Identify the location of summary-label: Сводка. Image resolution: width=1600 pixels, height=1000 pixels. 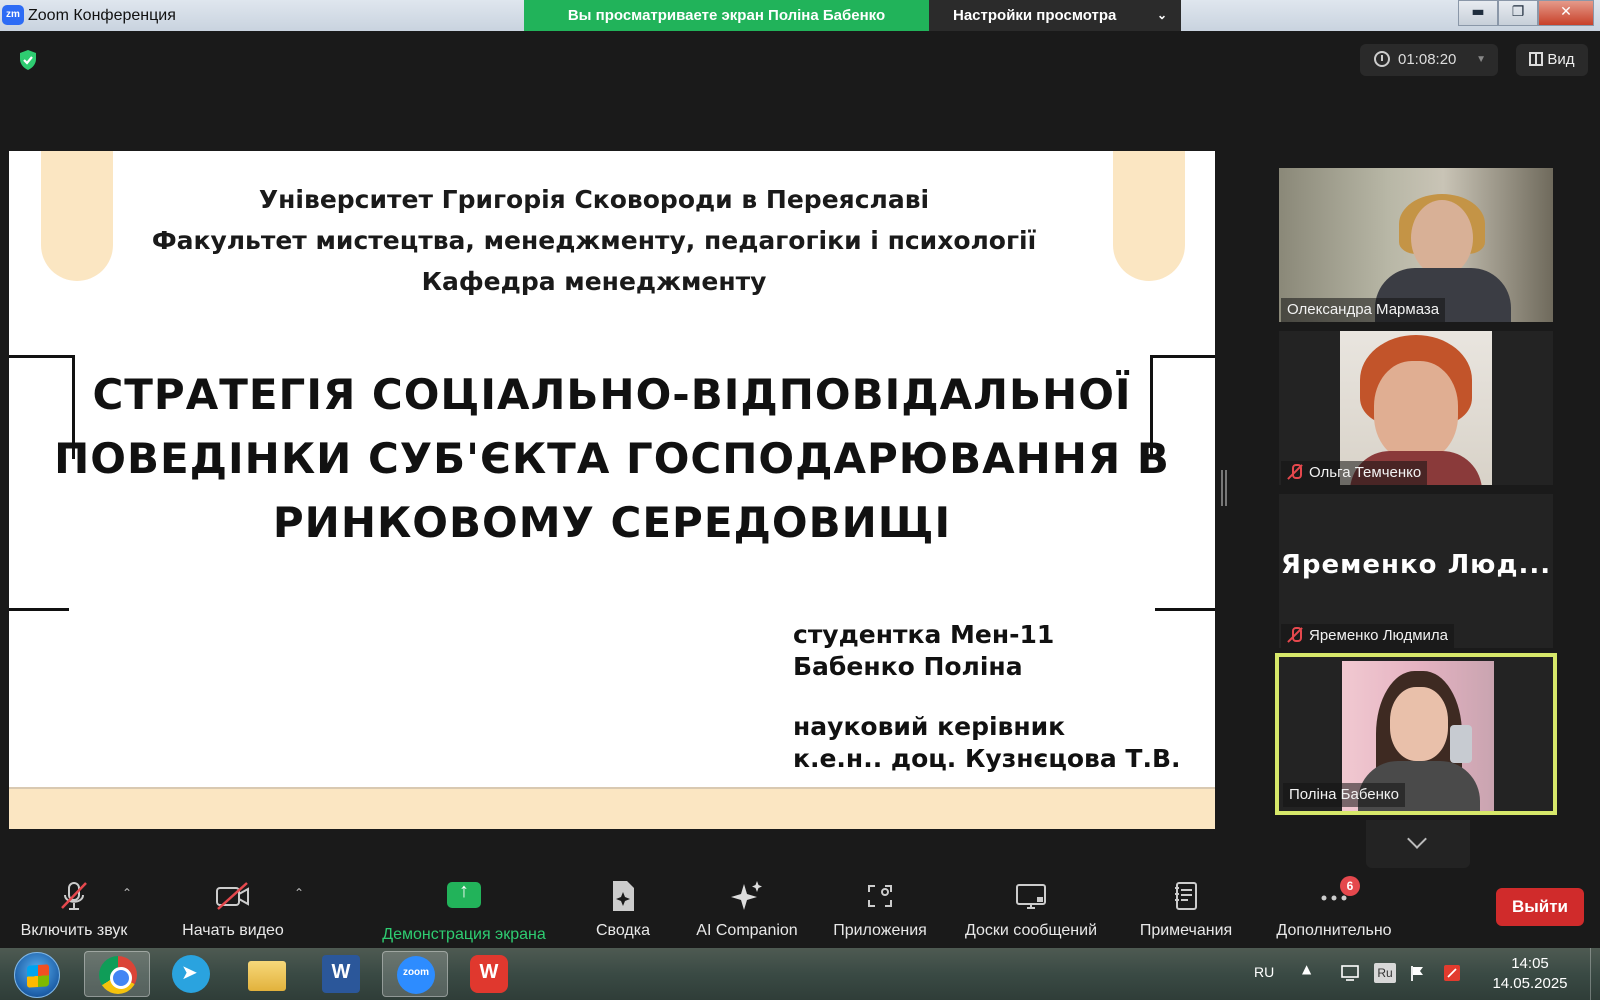
(622, 930).